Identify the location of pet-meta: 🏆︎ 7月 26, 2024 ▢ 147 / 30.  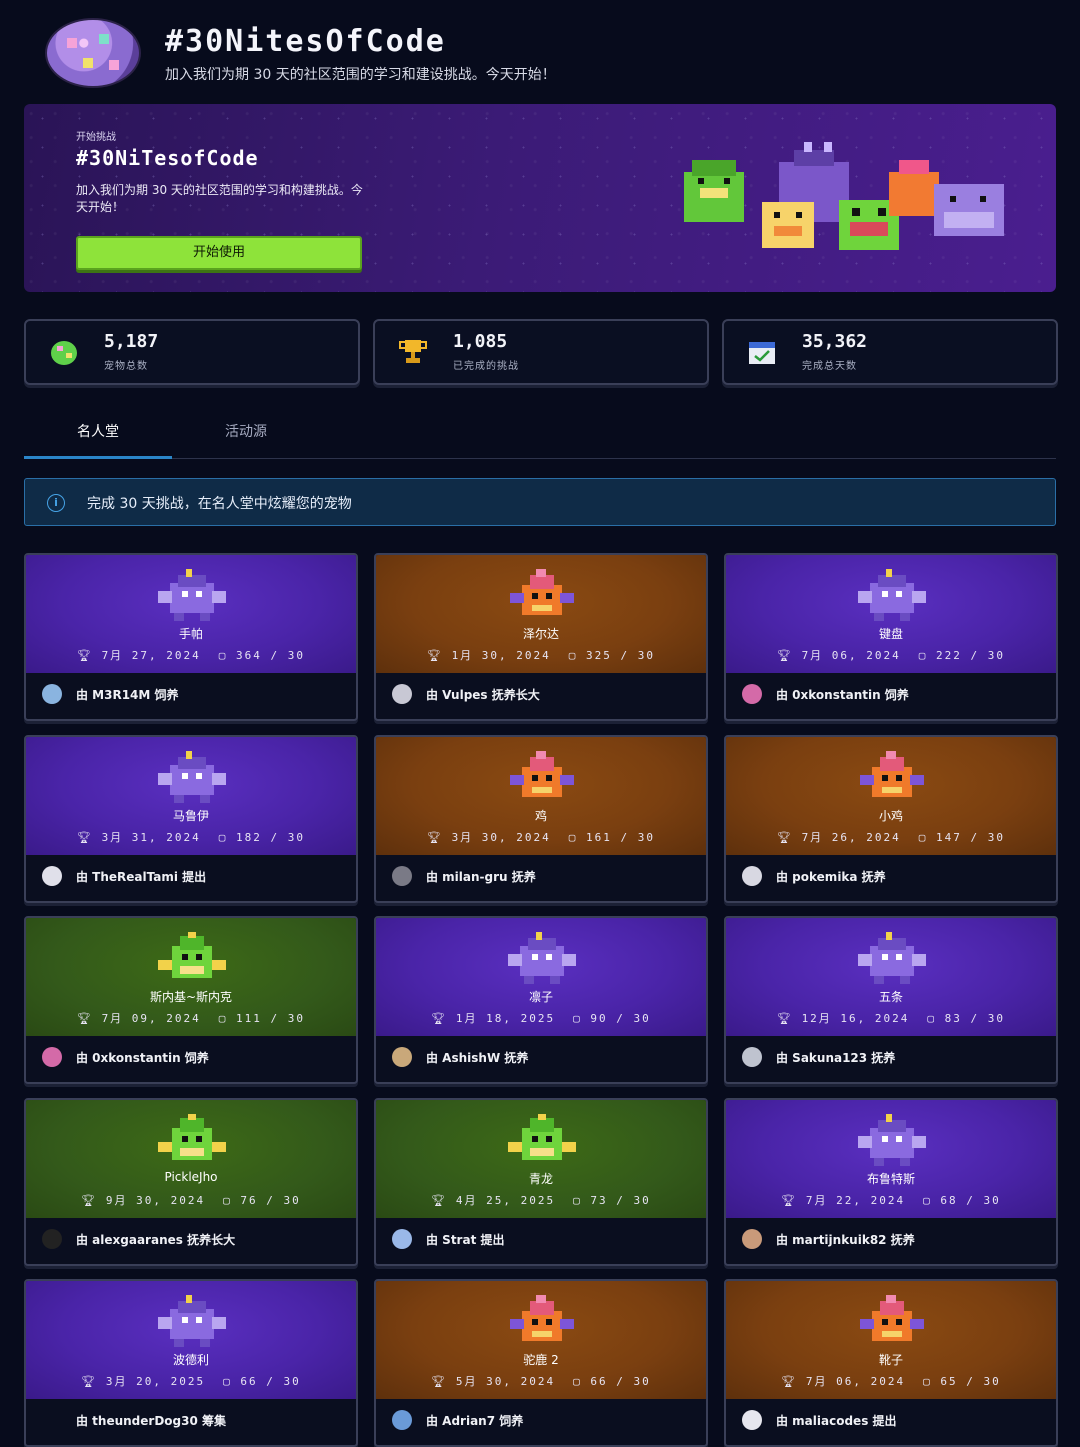
(891, 837).